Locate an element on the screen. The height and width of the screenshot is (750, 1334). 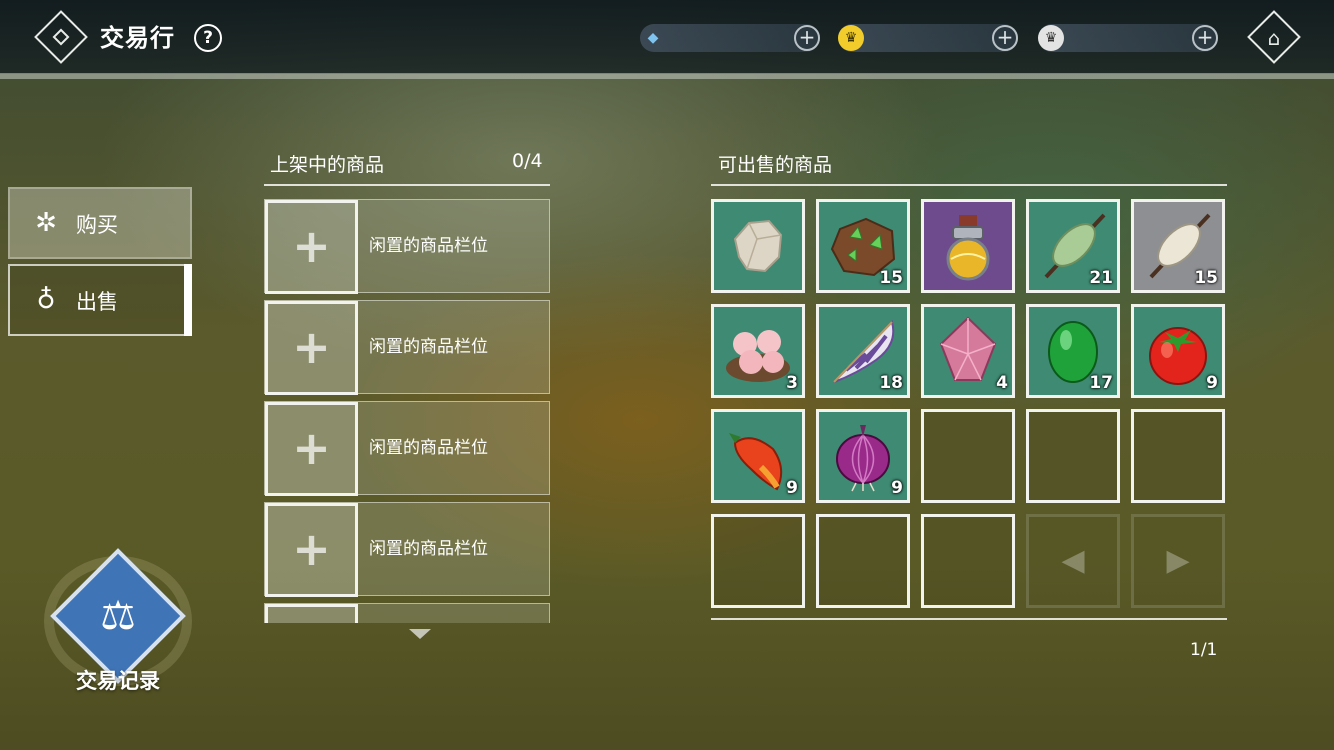
balance-scale-icon: ⚖ is located at coordinates (118, 616).